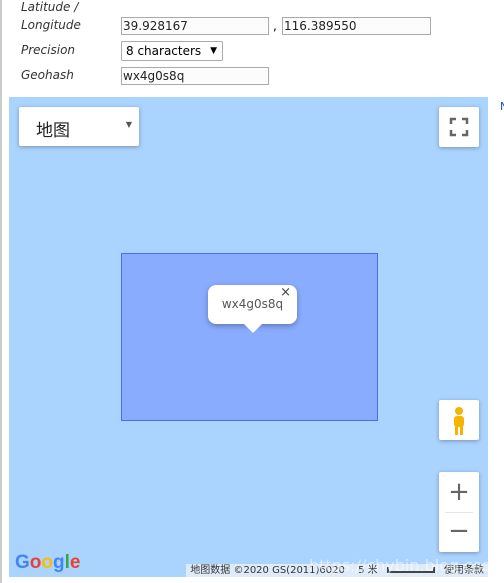  Describe the element at coordinates (1, 291) in the screenshot. I see `page-border` at that location.